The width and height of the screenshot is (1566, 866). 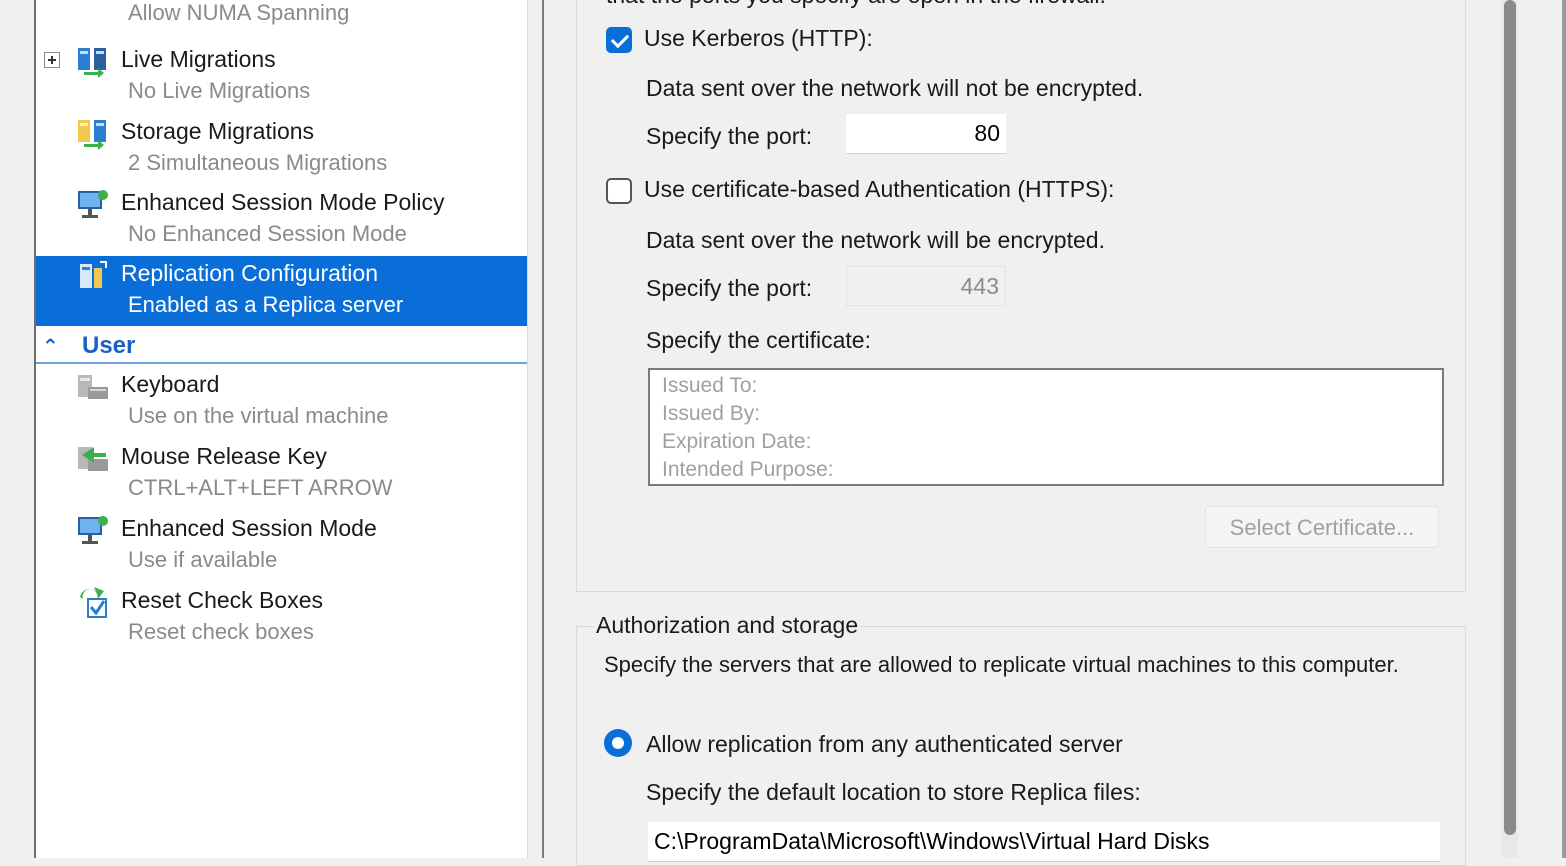 I want to click on tree-item-sub: Use if available, so click(x=203, y=559).